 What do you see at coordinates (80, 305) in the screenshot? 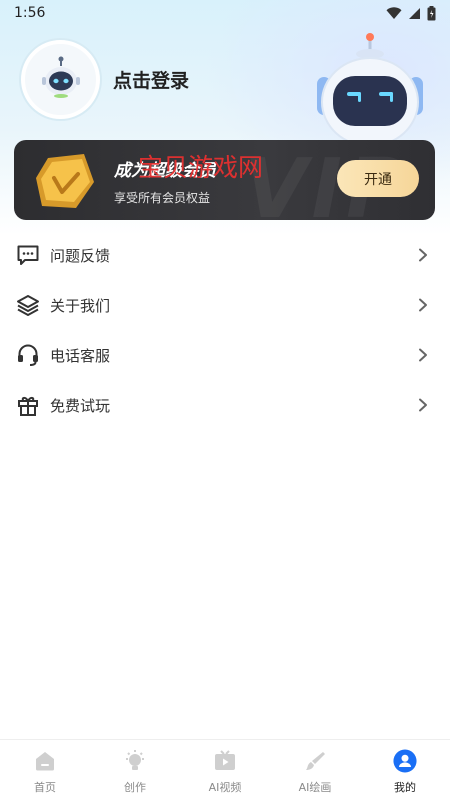
I see `menu-label: 关于我们` at bounding box center [80, 305].